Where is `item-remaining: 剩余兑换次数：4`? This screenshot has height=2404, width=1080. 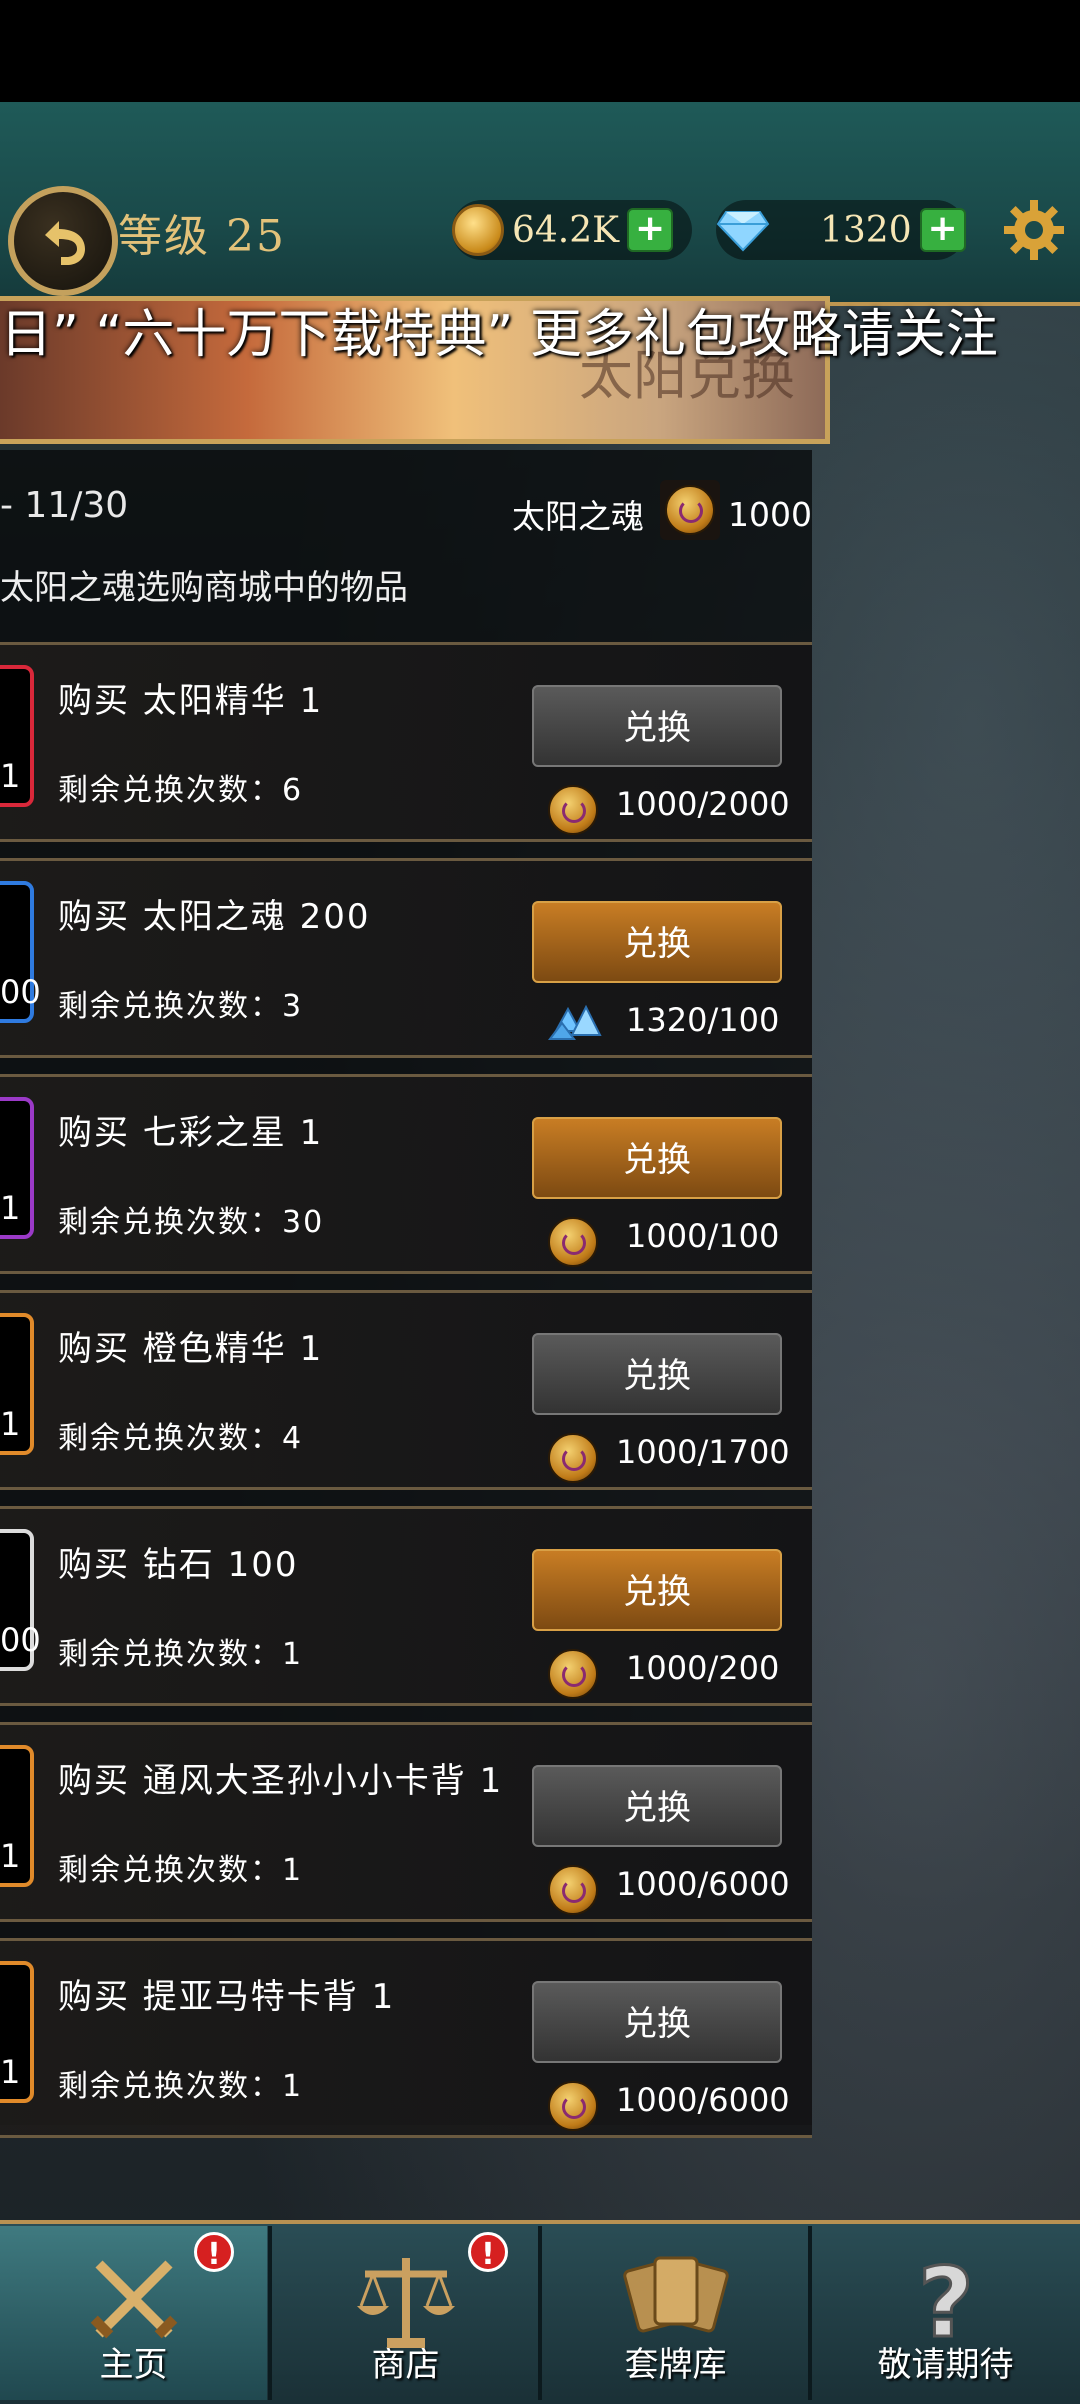 item-remaining: 剩余兑换次数：4 is located at coordinates (181, 1438).